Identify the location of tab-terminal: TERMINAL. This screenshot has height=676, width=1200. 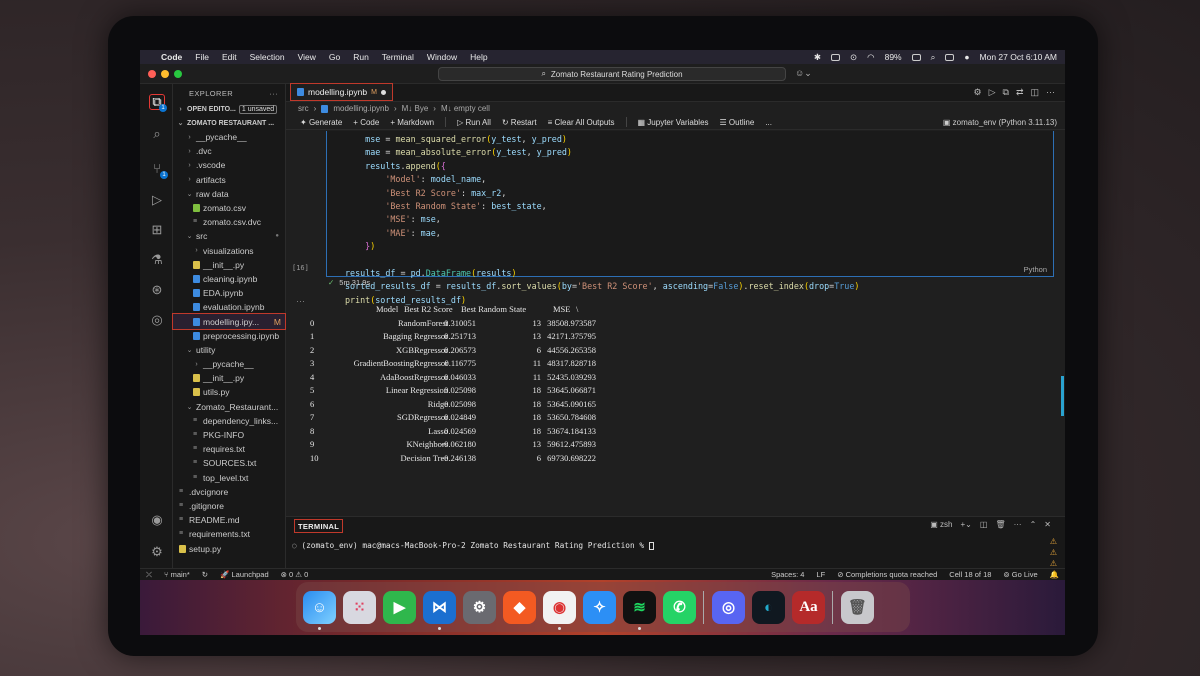
(319, 526).